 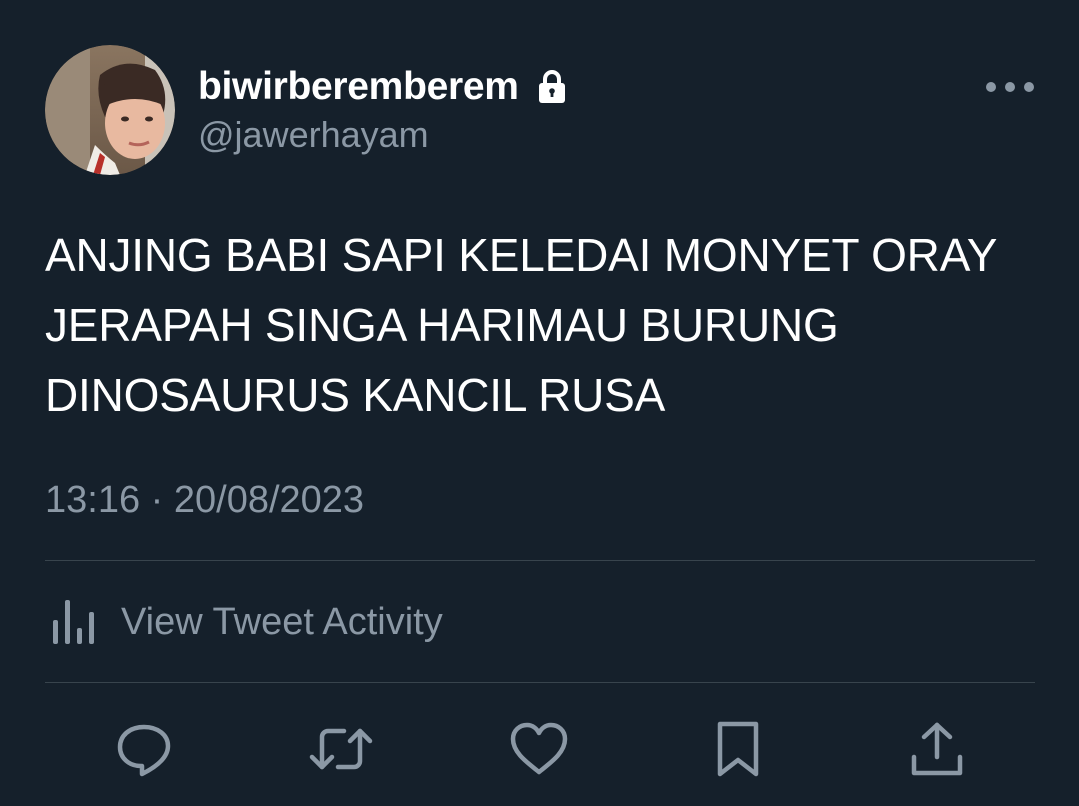 I want to click on tweet-text-line: DINOSAURUS KANCIL RUSA, so click(x=355, y=395).